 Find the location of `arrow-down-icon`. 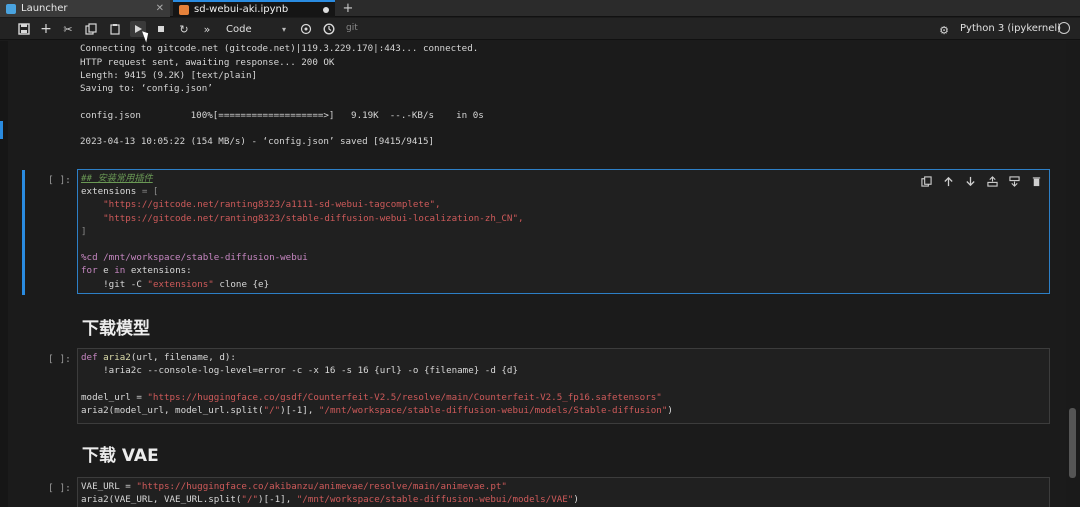

arrow-down-icon is located at coordinates (970, 181).